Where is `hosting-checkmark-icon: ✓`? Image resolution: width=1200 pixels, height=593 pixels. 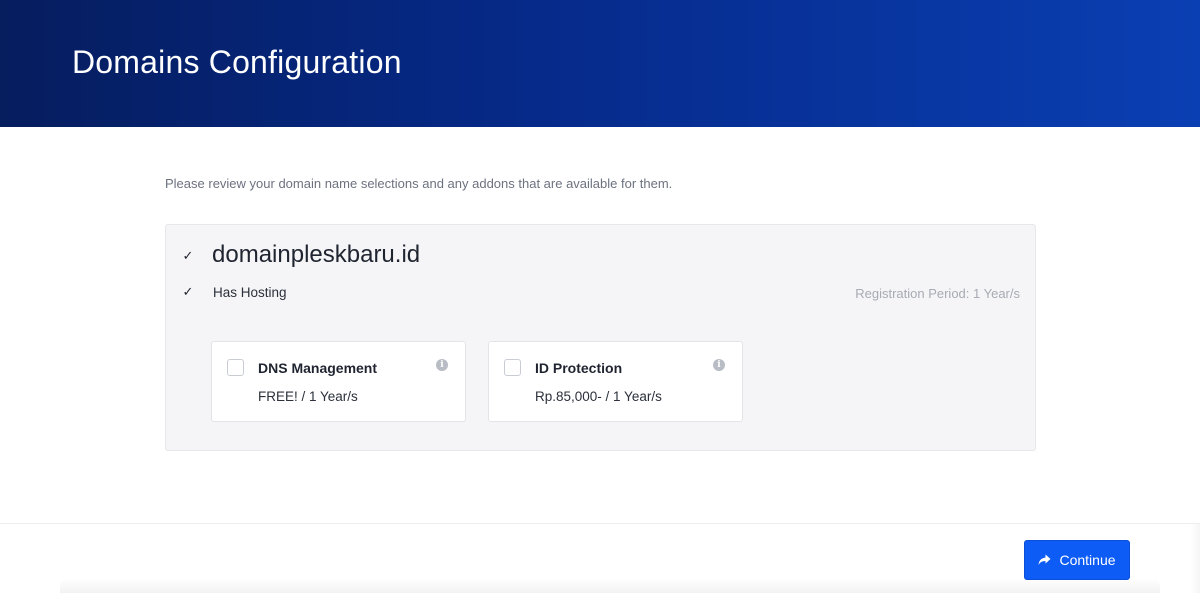 hosting-checkmark-icon: ✓ is located at coordinates (188, 292).